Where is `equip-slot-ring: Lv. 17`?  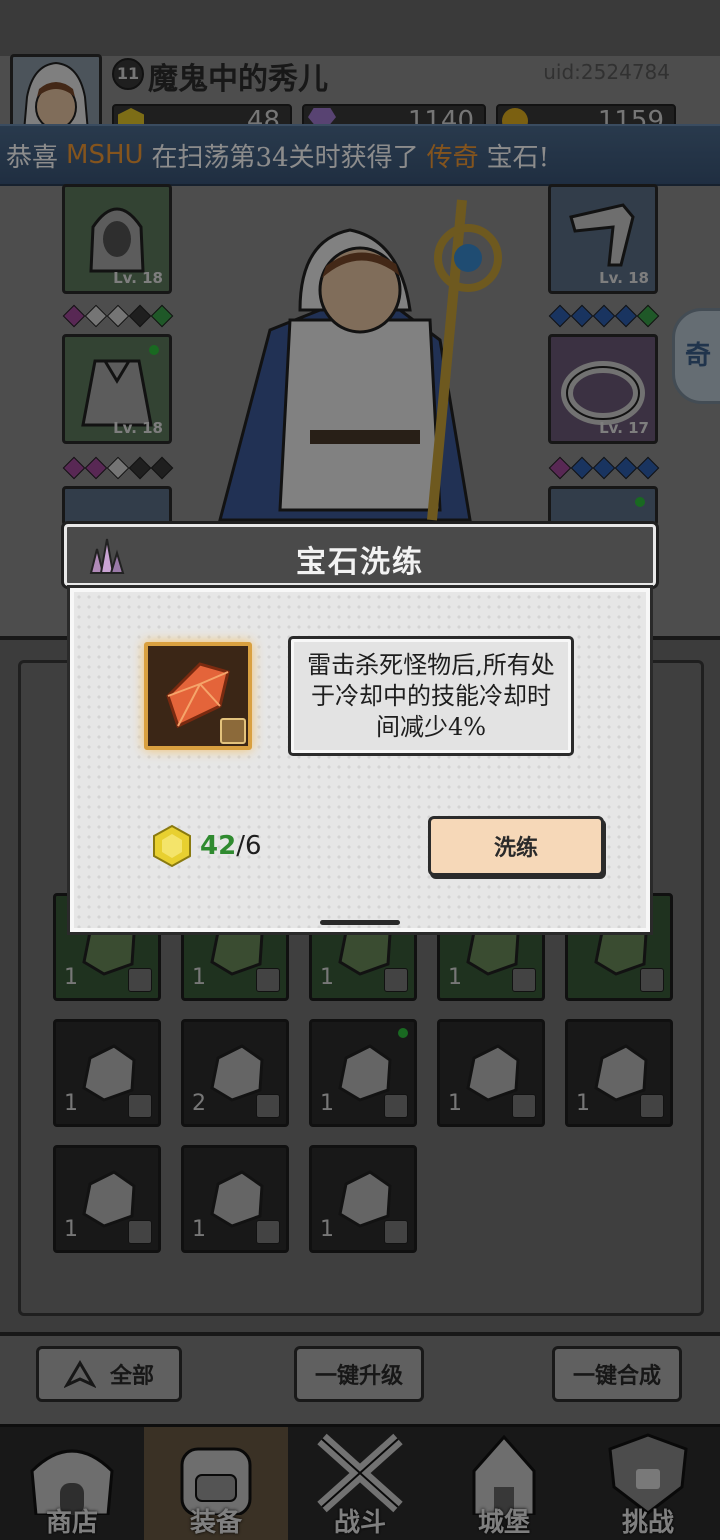 equip-slot-ring: Lv. 17 is located at coordinates (603, 389).